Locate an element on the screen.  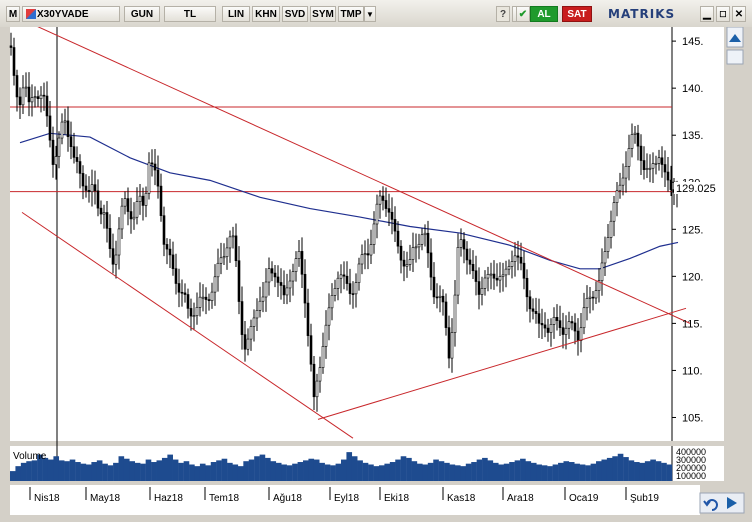
check-icon: ✔ is located at coordinates (523, 14).